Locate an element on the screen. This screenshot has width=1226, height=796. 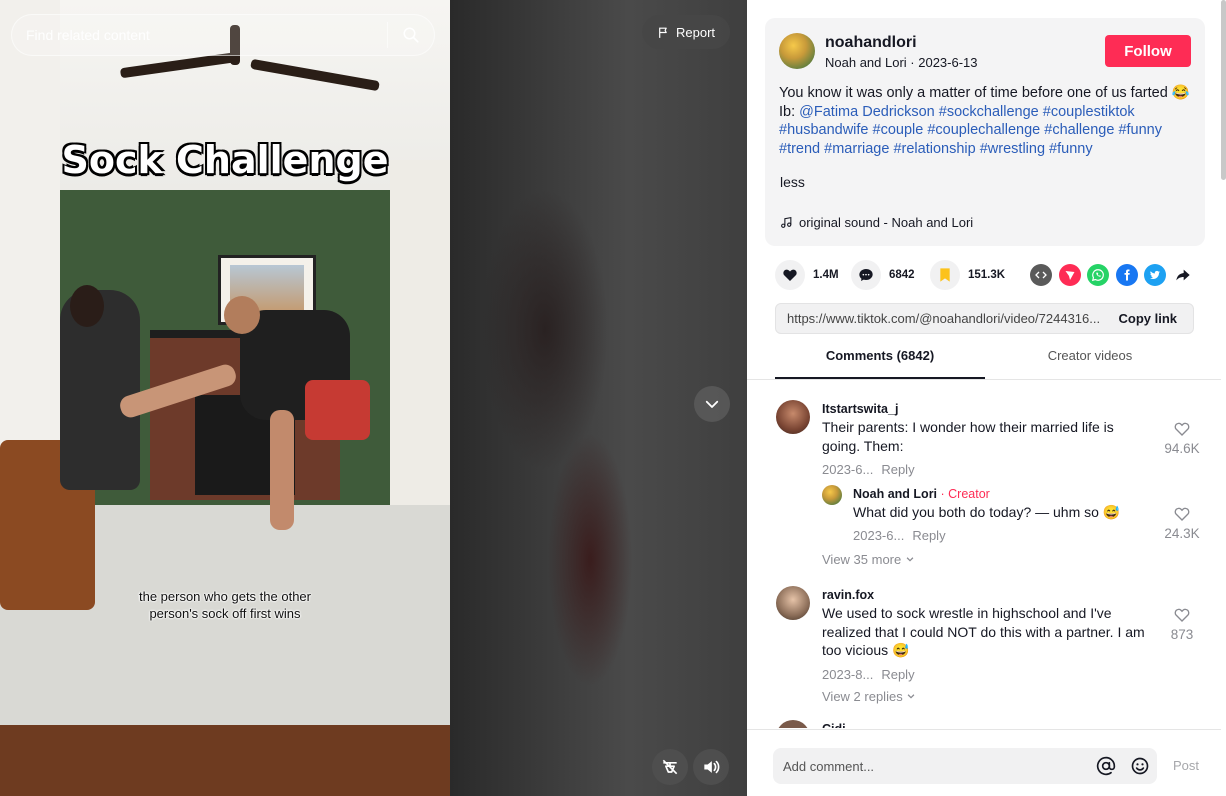
more-share-button is located at coordinates (1183, 275).